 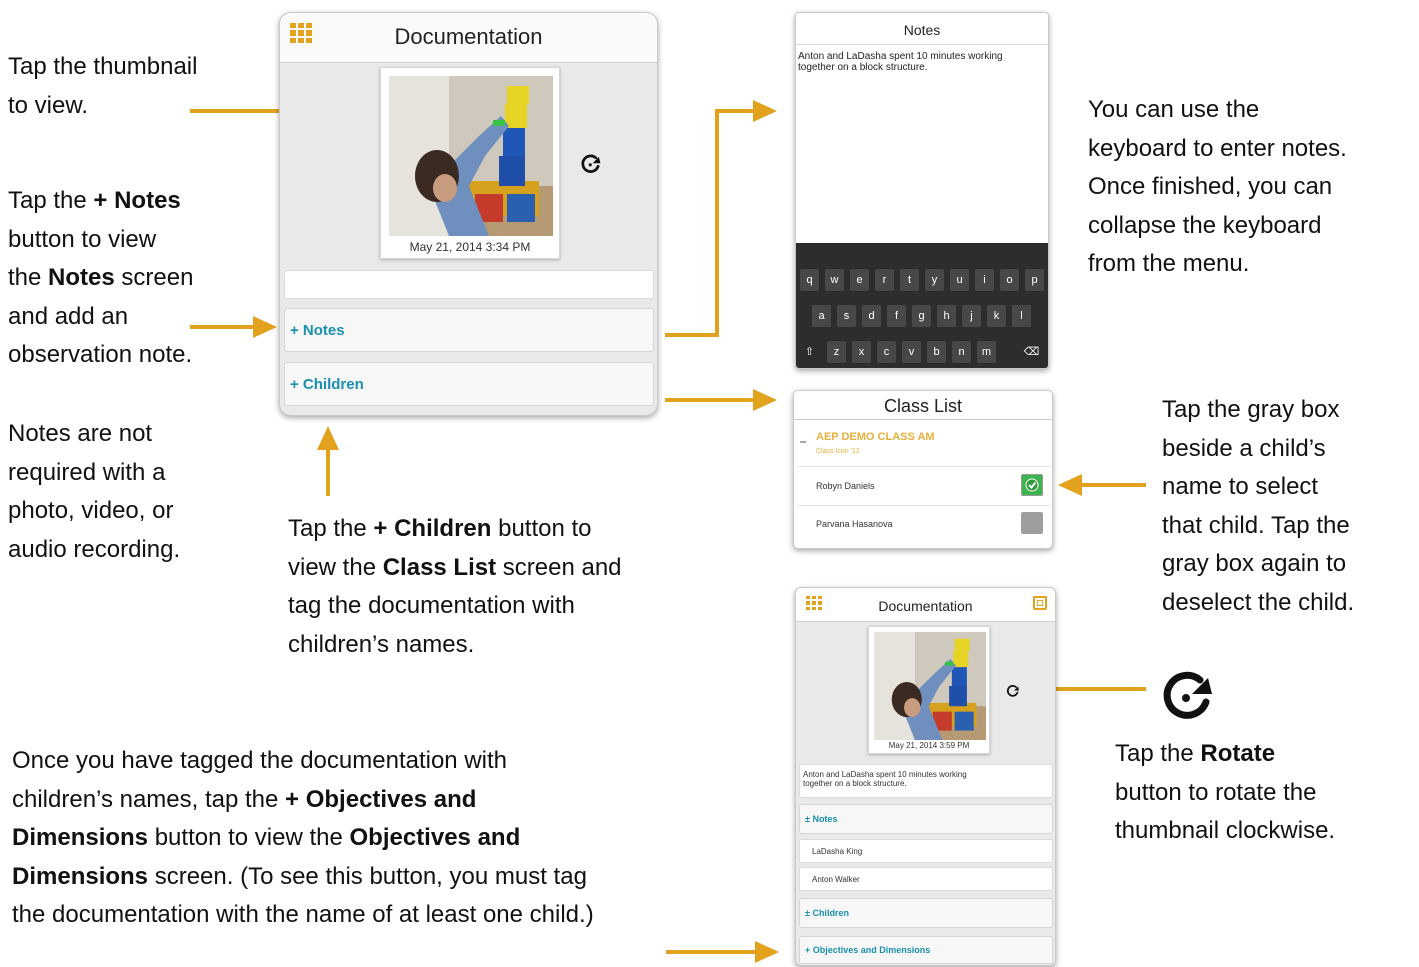 What do you see at coordinates (838, 451) in the screenshot?
I see `class-subtitle: Class Icon '12` at bounding box center [838, 451].